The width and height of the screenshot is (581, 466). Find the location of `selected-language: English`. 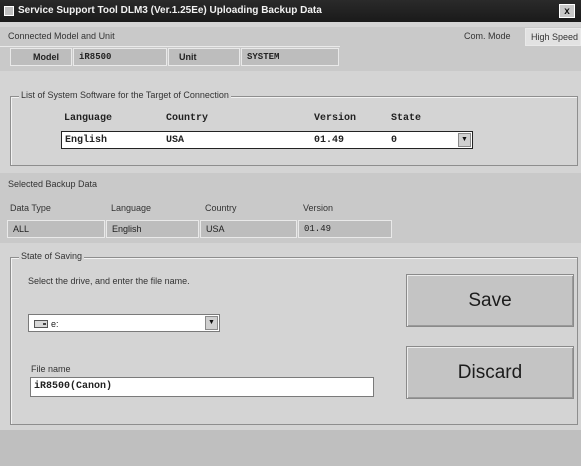

selected-language: English is located at coordinates (86, 140).